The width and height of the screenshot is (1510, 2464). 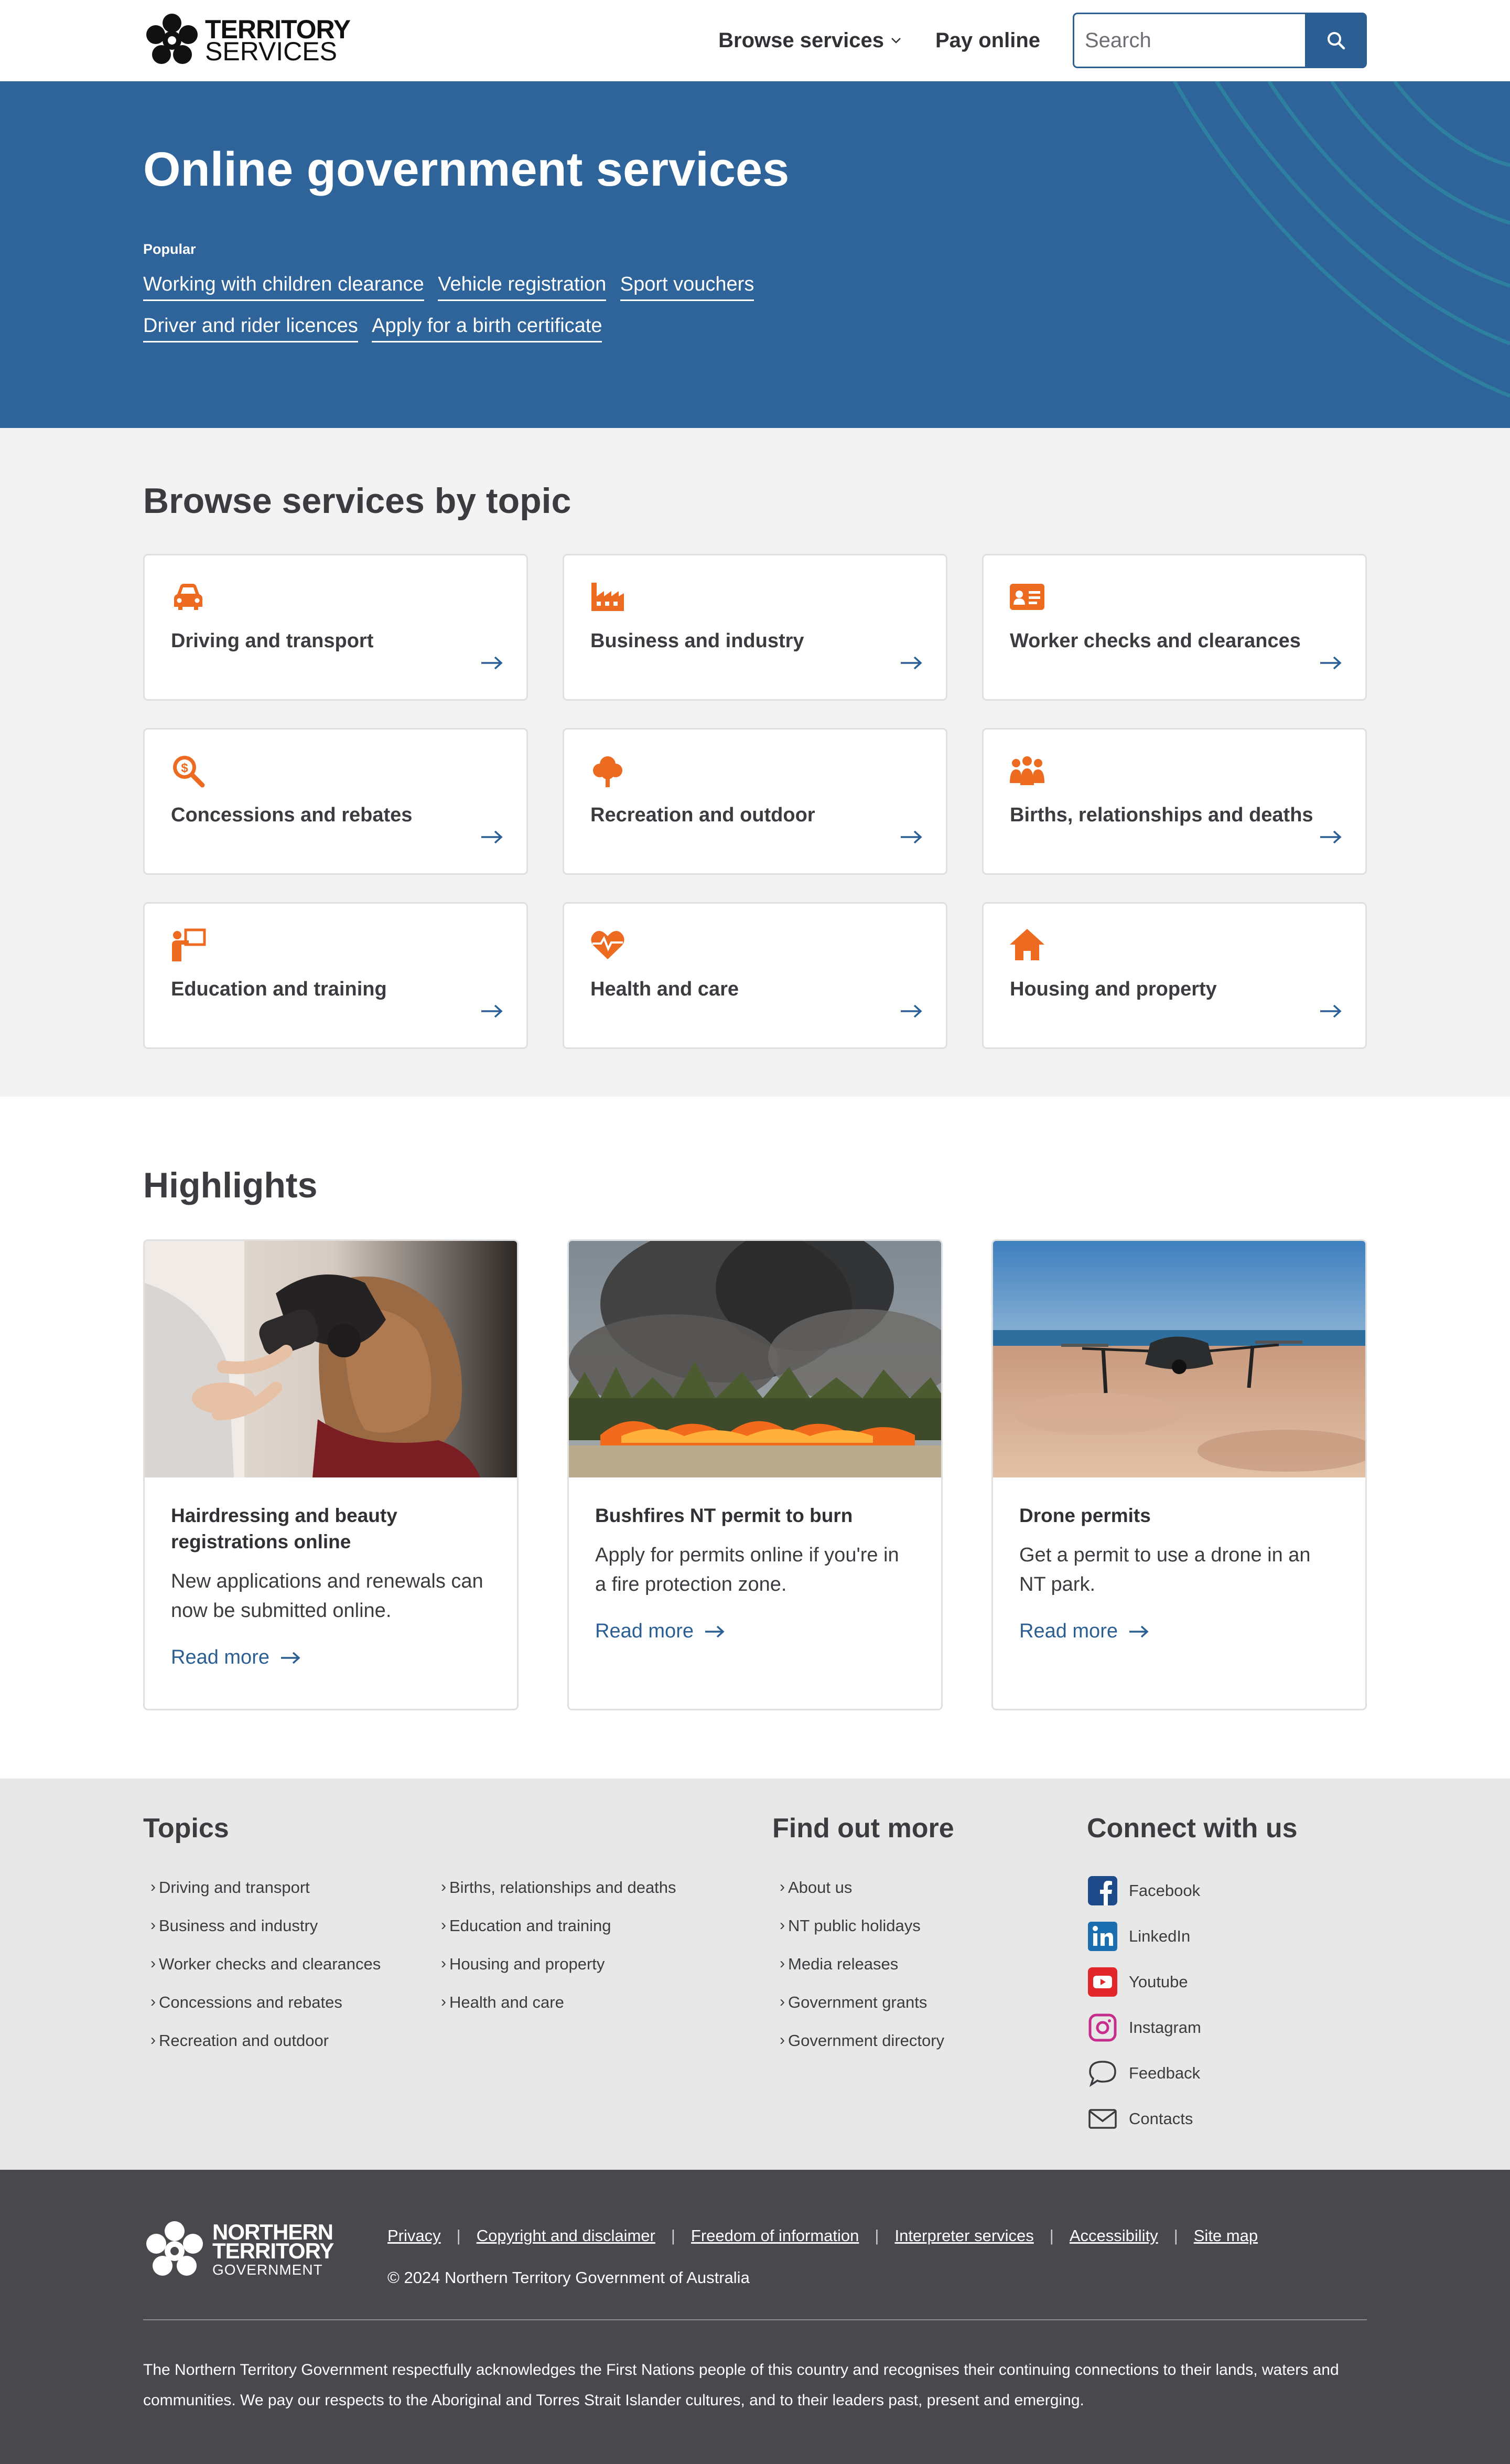 What do you see at coordinates (1027, 944) in the screenshot?
I see `house-icon` at bounding box center [1027, 944].